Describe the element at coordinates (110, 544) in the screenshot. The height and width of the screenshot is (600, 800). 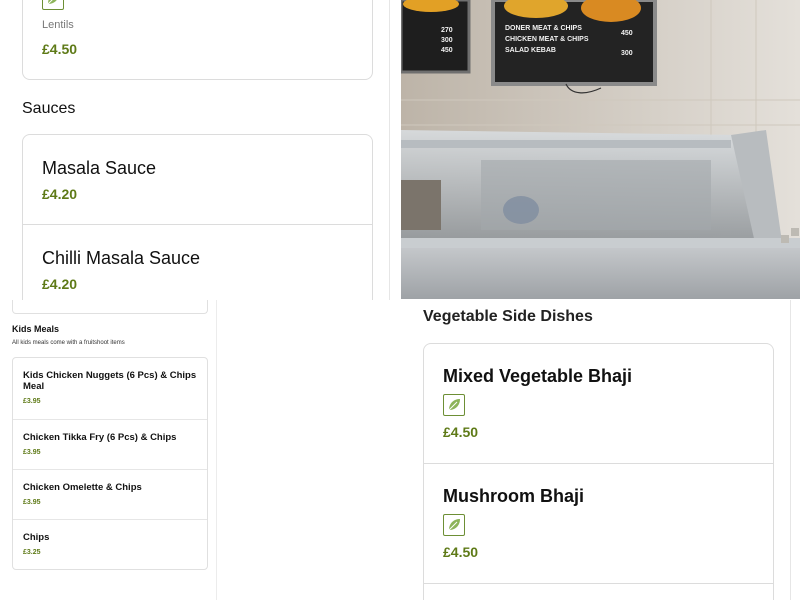
I see `menu-item-chips: Chips £3.25` at that location.